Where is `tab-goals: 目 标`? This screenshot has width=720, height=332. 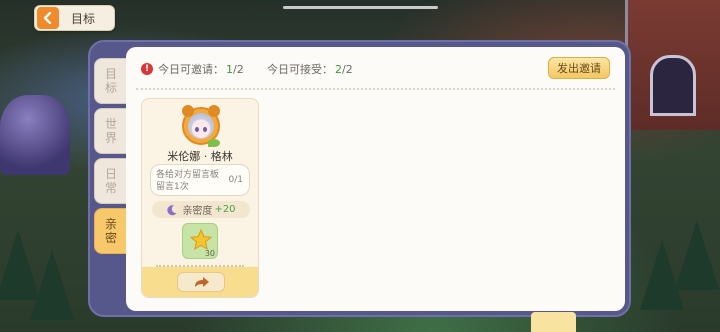 tab-goals: 目 标 is located at coordinates (111, 81).